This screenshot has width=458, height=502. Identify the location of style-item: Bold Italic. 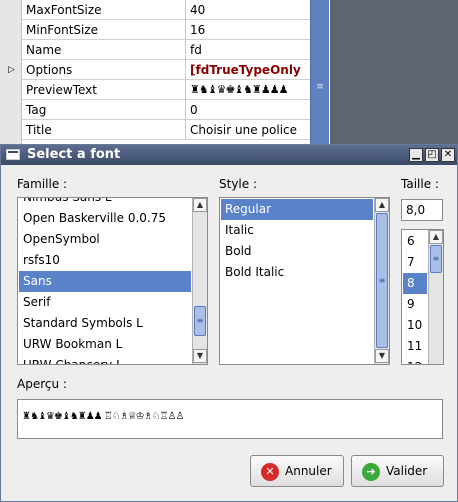
(297, 272).